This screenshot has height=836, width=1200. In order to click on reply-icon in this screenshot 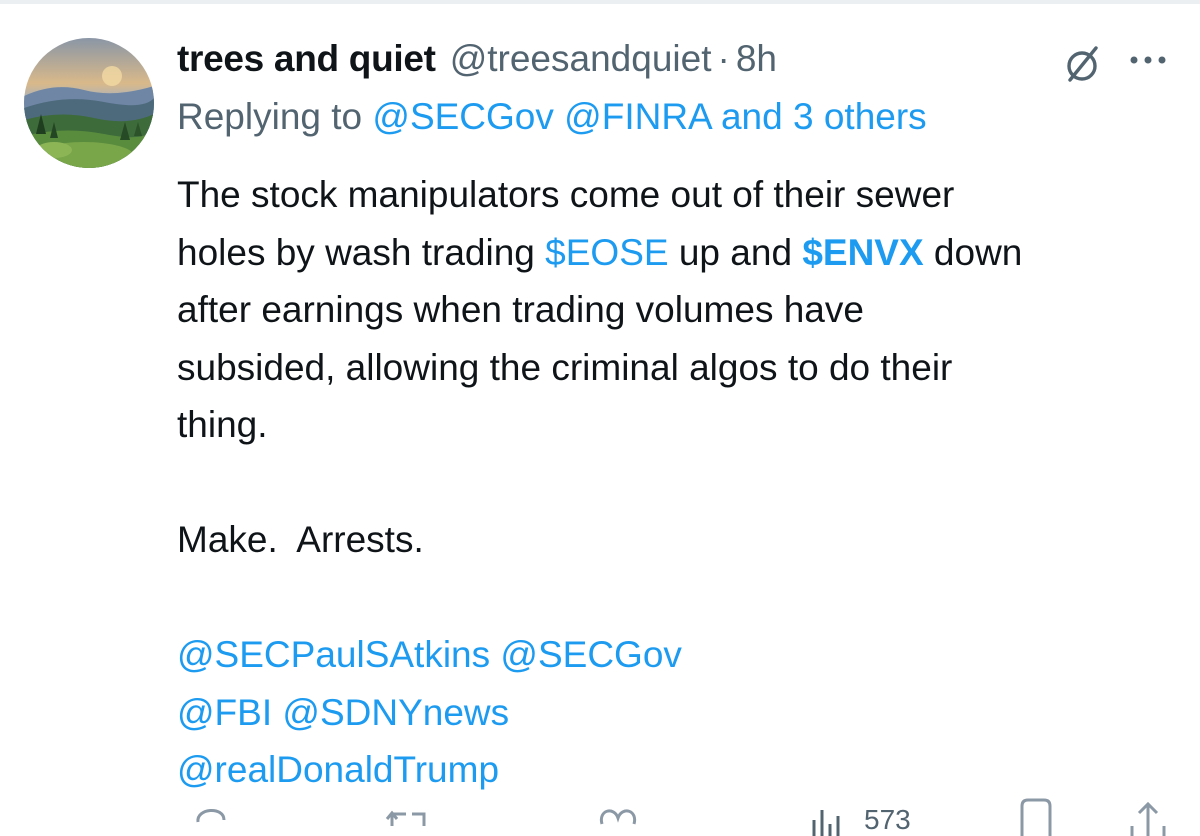, I will do `click(210, 816)`.